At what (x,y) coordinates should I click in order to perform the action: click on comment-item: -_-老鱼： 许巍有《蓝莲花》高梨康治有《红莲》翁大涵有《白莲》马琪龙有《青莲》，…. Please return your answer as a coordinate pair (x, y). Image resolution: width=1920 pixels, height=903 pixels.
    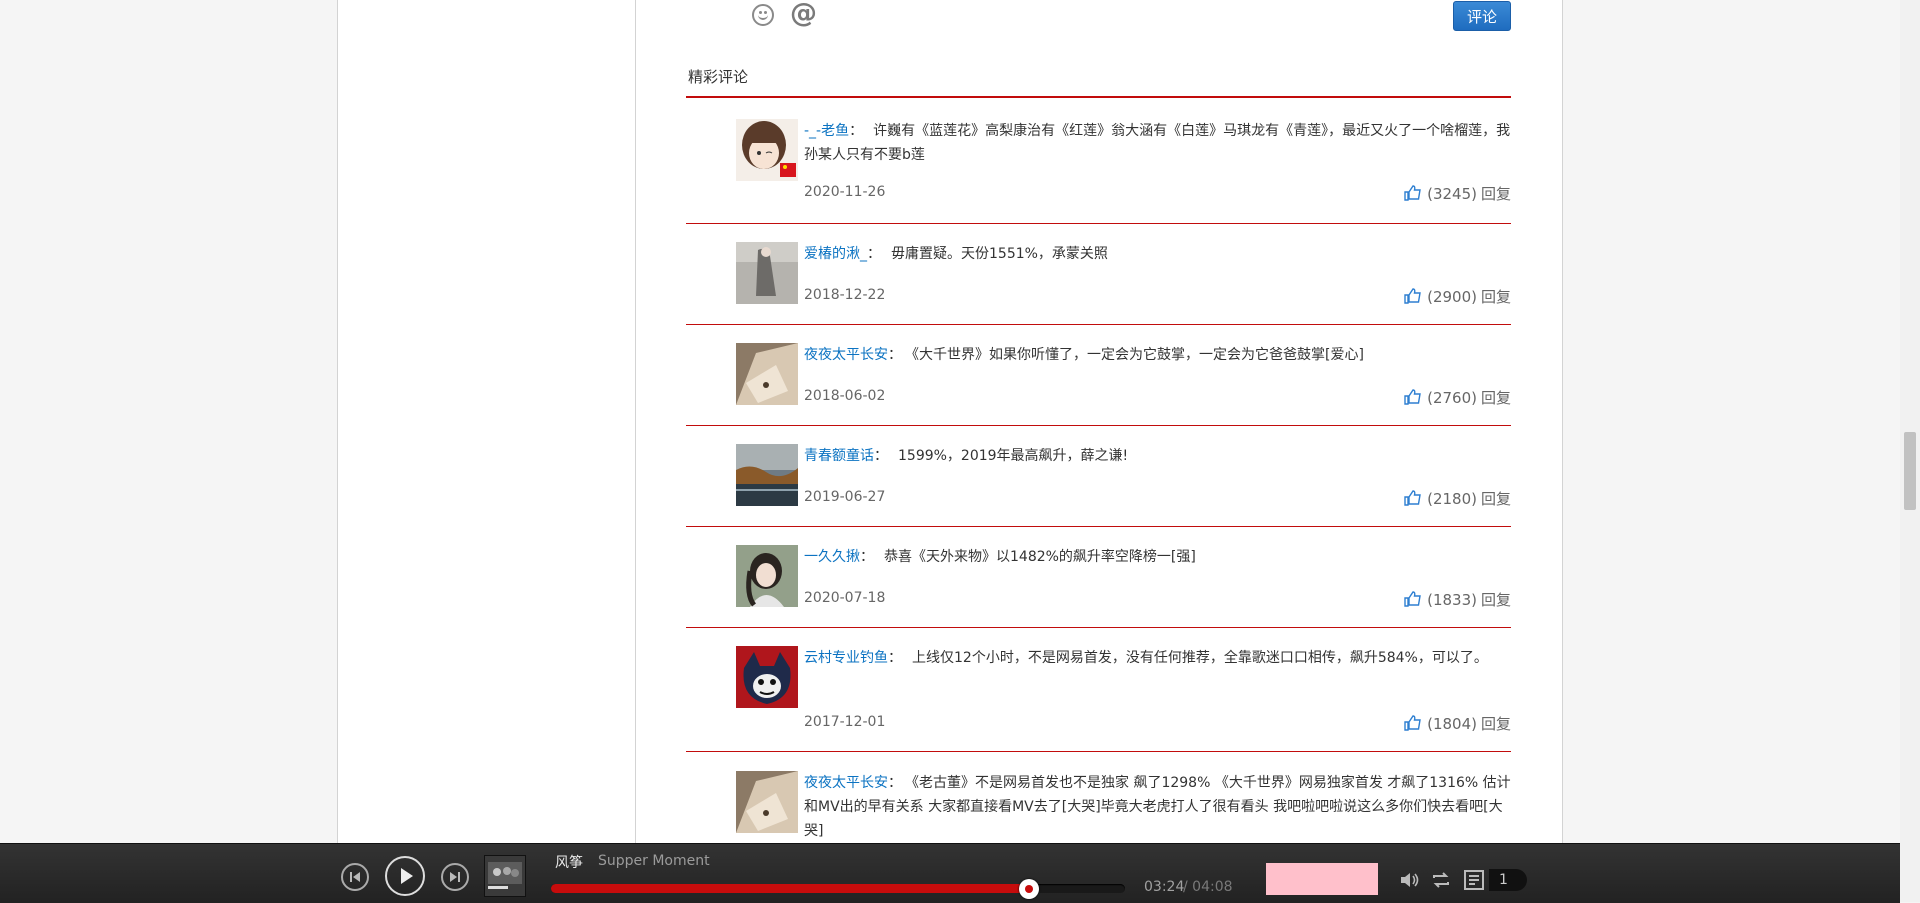
    Looking at the image, I should click on (1098, 171).